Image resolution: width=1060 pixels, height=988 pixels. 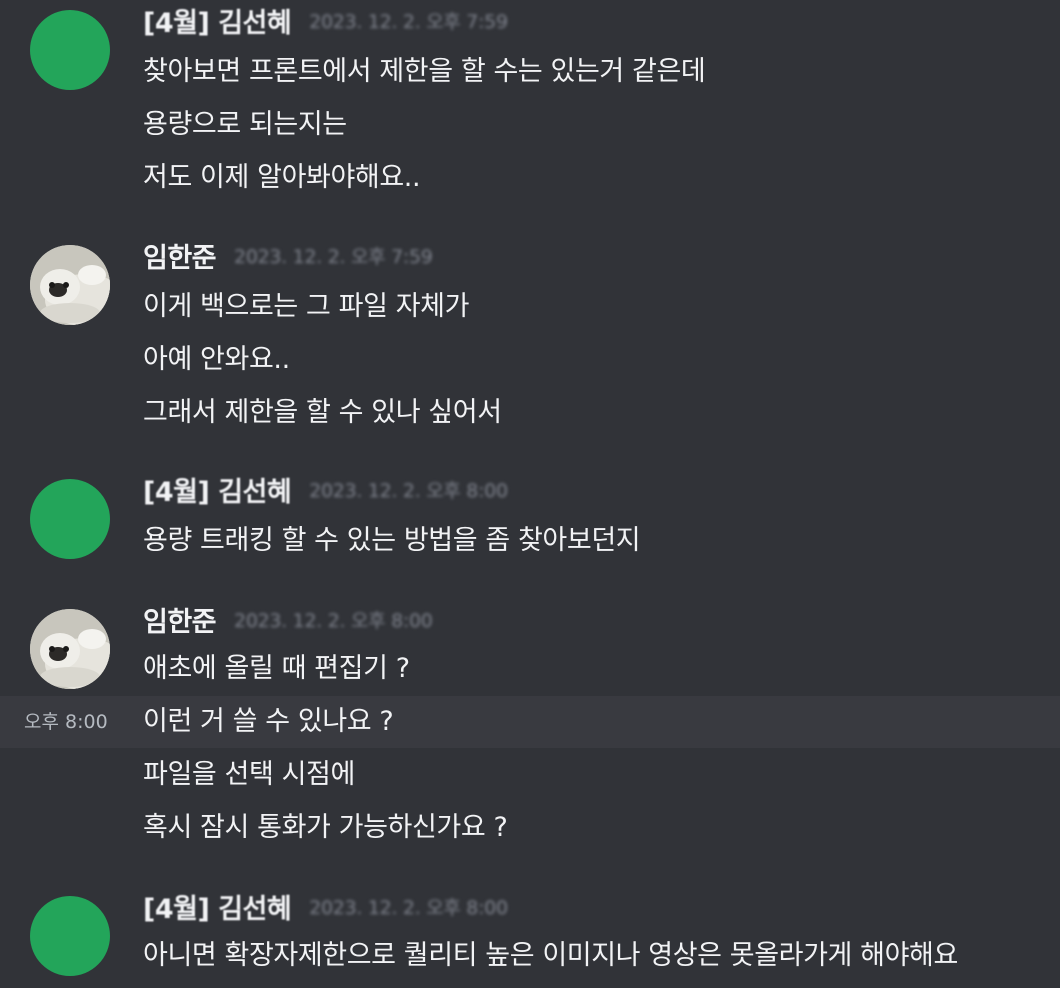 What do you see at coordinates (424, 71) in the screenshot?
I see `message-text: 찾아보면 프론트에서 제한을 할 수는 있는거 같은데` at bounding box center [424, 71].